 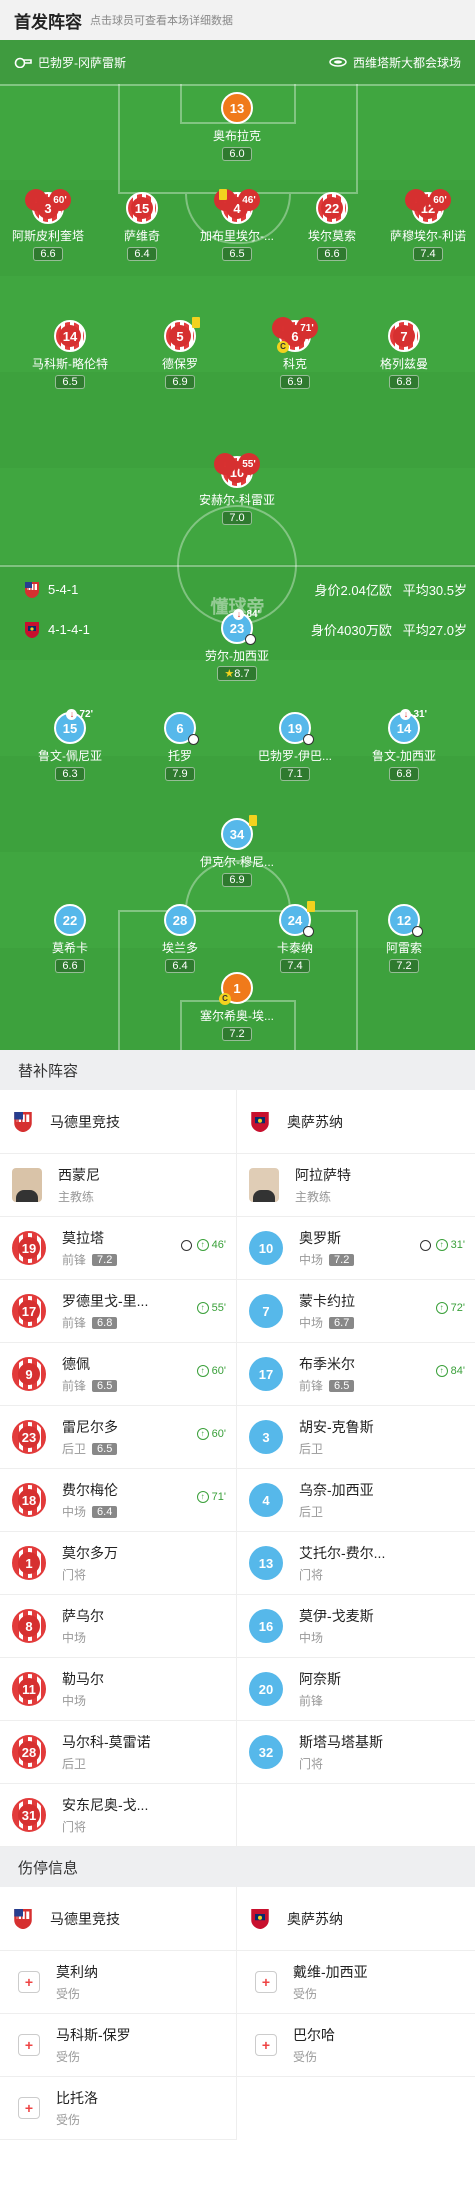 What do you see at coordinates (70, 774) in the screenshot?
I see `player-rating: 6.3` at bounding box center [70, 774].